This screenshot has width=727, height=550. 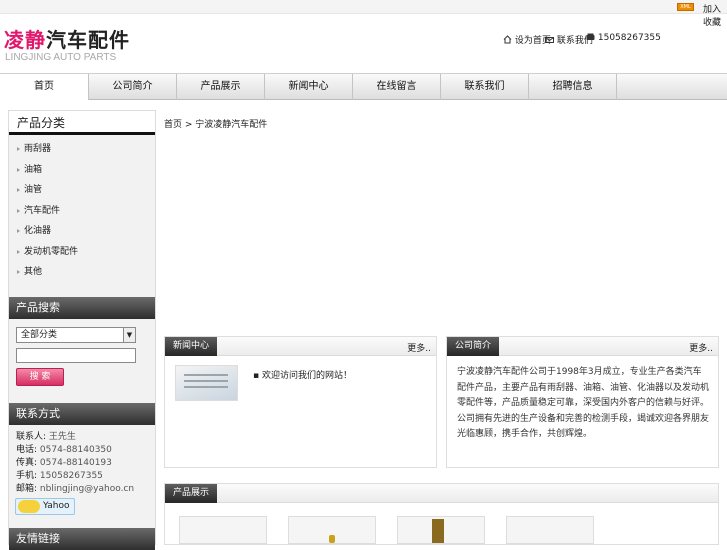 I want to click on main-nav: 首页 公司简介 产品展示 新闻中心 在线留言 联系我们 招聘信息, so click(x=363, y=86).